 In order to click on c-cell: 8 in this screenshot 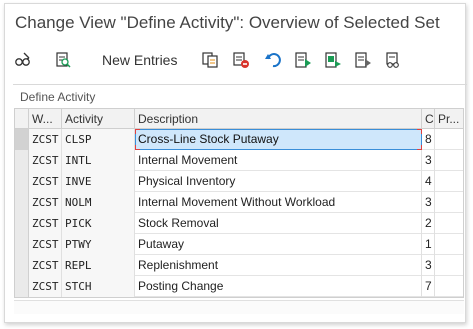, I will do `click(428, 139)`.